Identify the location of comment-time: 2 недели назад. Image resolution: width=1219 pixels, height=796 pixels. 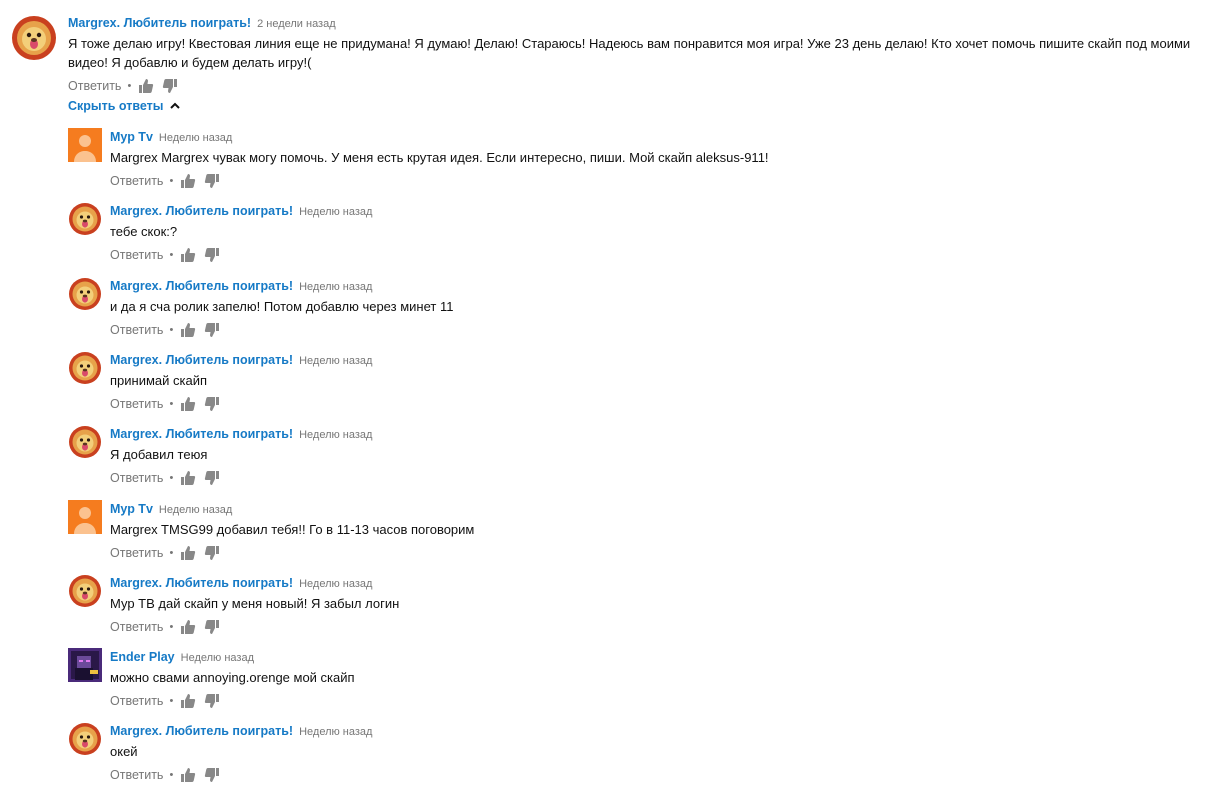
(296, 24).